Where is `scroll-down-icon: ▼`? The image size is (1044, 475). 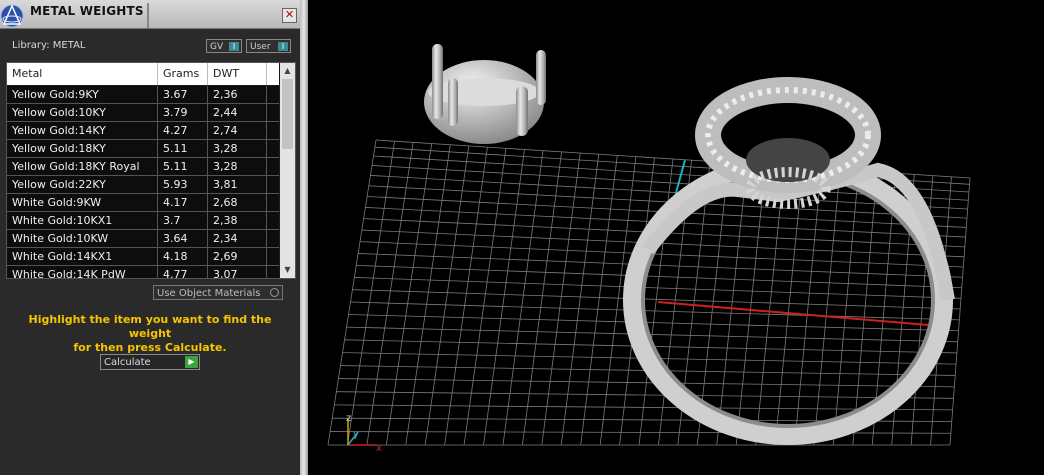 scroll-down-icon: ▼ is located at coordinates (287, 270).